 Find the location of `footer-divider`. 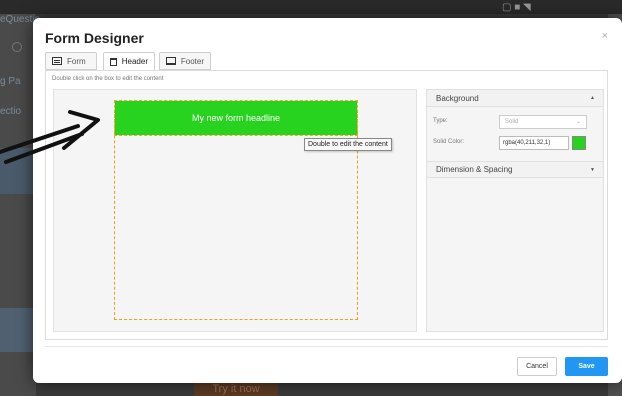

footer-divider is located at coordinates (326, 346).